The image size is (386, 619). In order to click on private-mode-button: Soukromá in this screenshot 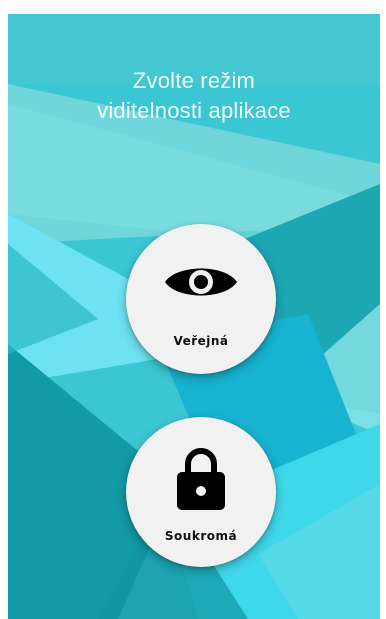, I will do `click(201, 492)`.